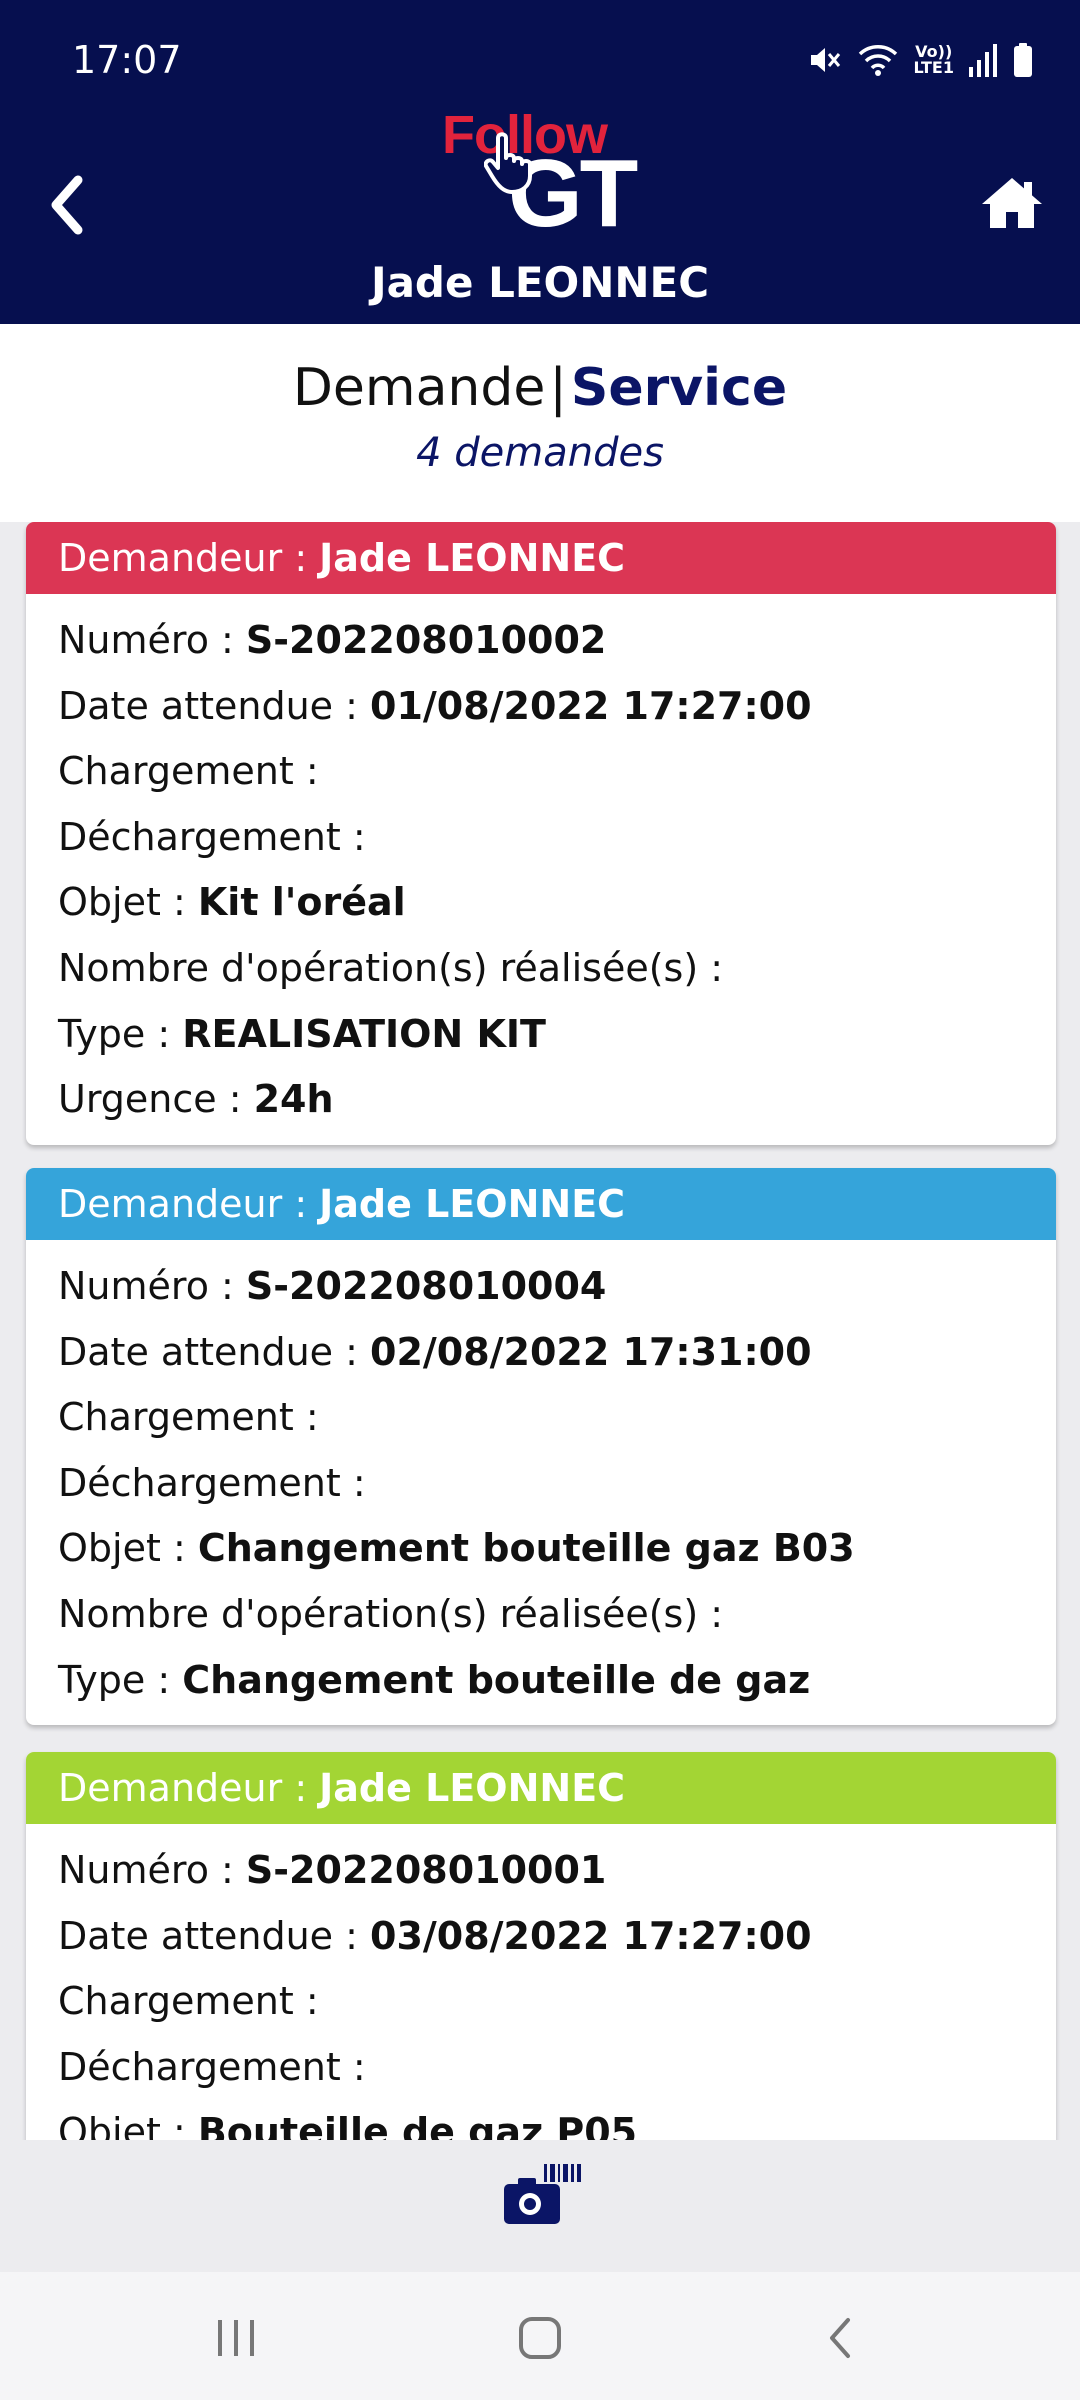 The image size is (1080, 2400). What do you see at coordinates (426, 1286) in the screenshot?
I see `field-value: S-202208010004` at bounding box center [426, 1286].